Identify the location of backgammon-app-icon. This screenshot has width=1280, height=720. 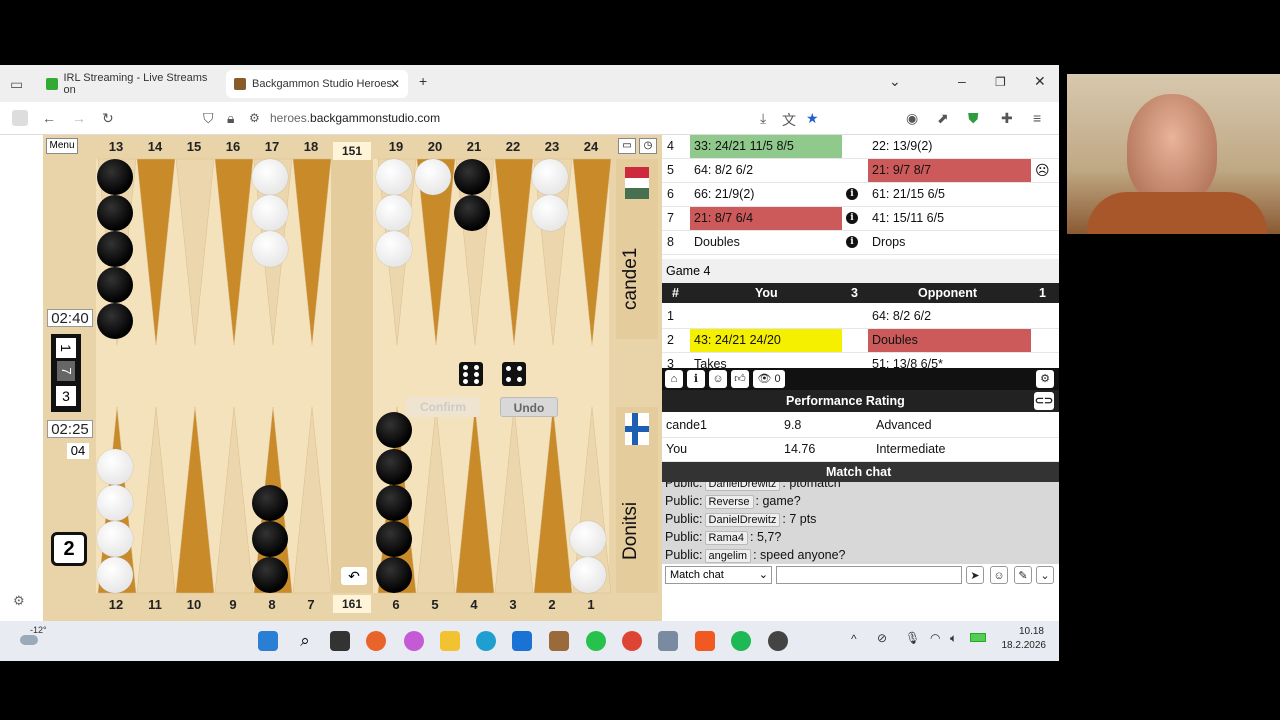
(778, 641).